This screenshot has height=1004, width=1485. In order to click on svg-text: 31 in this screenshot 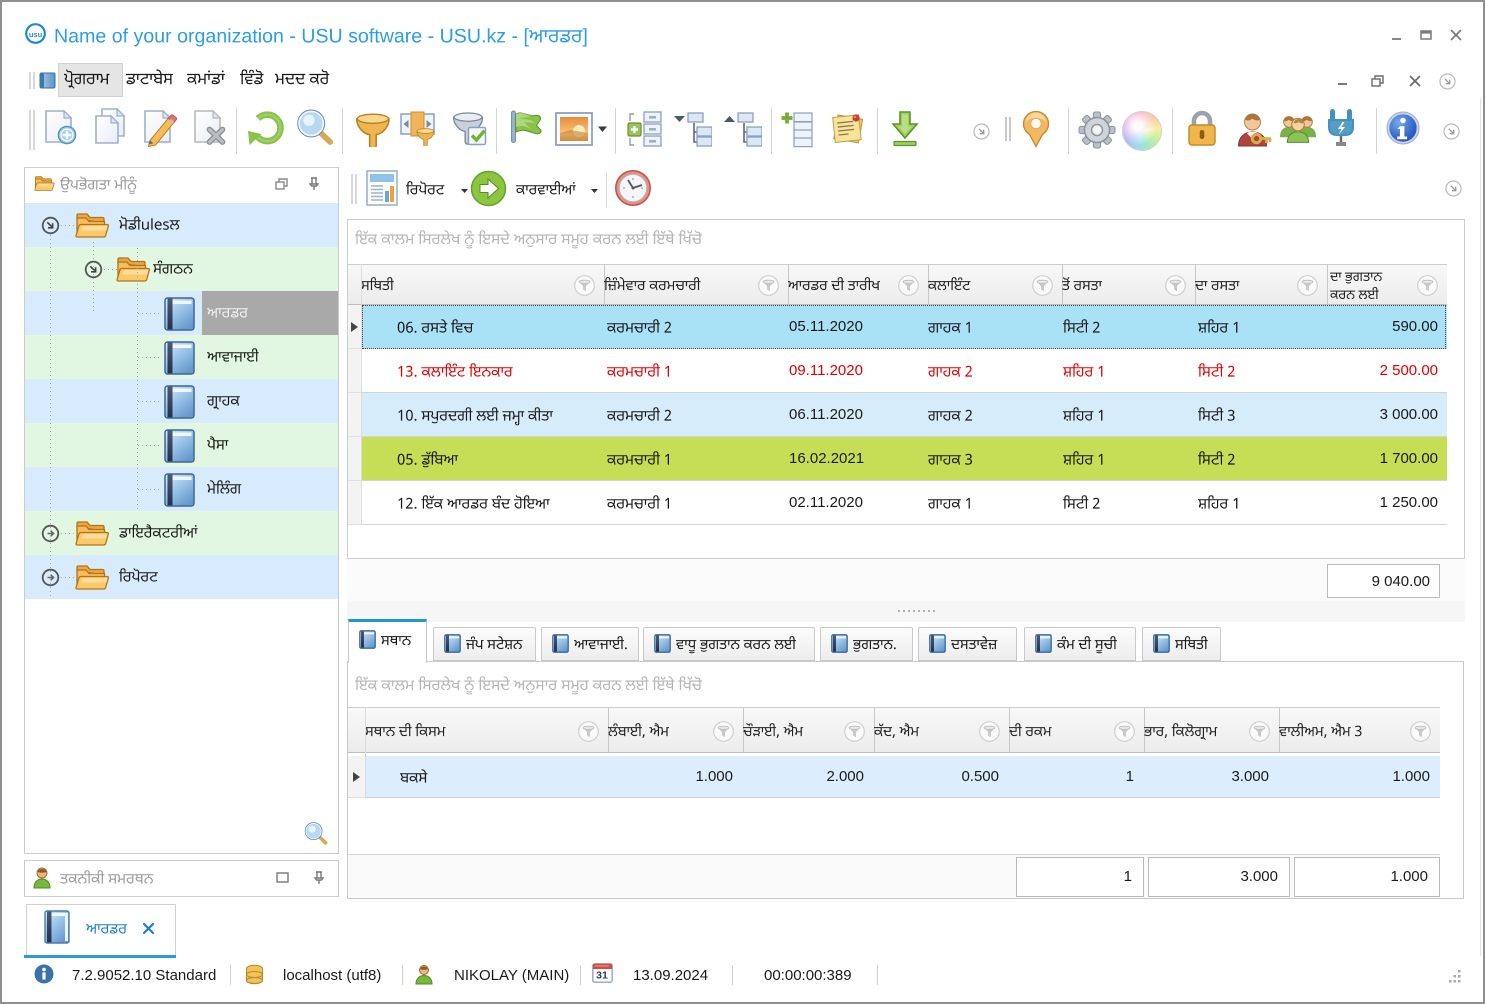, I will do `click(602, 976)`.